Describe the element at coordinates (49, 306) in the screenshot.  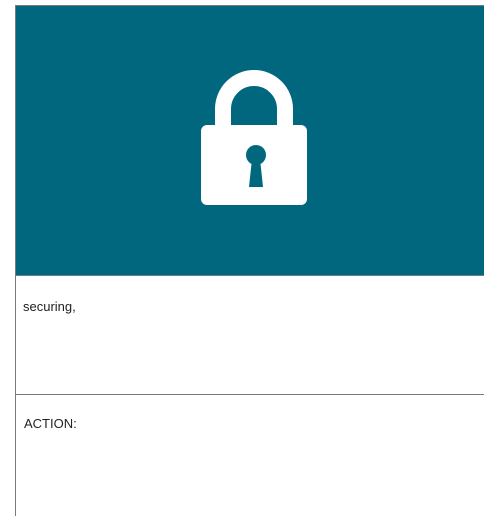
I see `section-text: securing,` at that location.